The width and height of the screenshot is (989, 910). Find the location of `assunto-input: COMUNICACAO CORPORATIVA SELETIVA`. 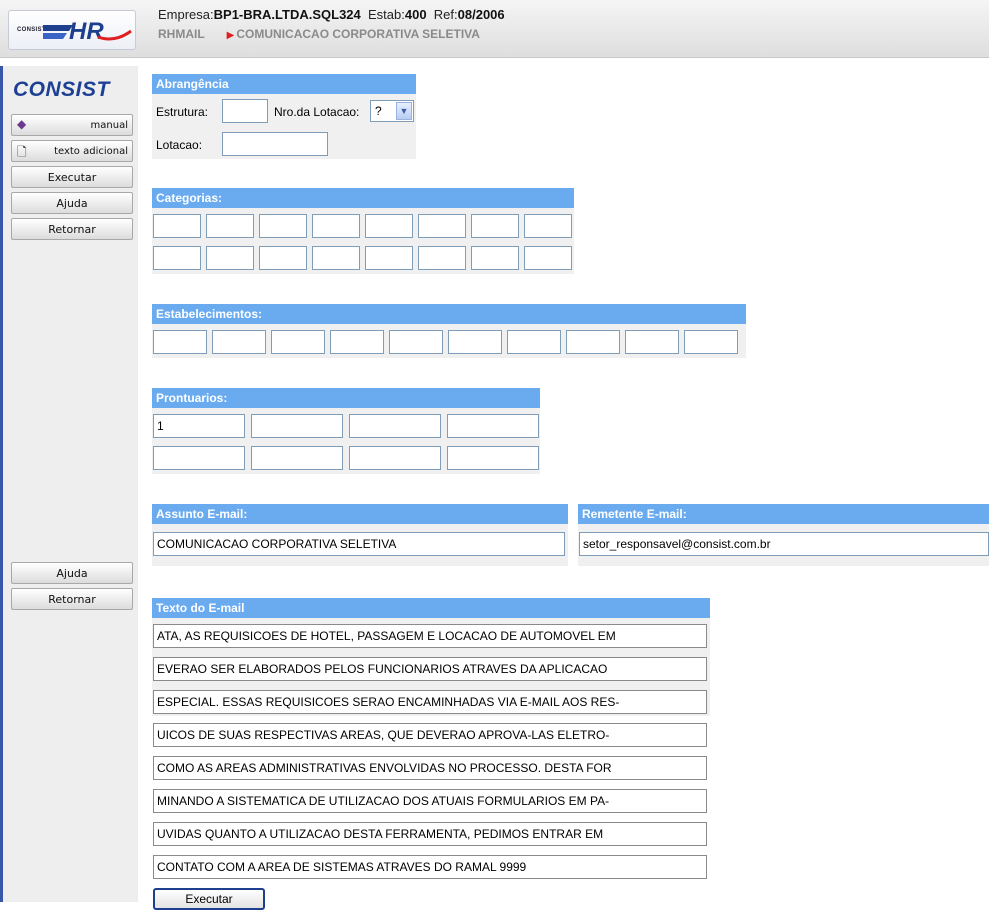

assunto-input: COMUNICACAO CORPORATIVA SELETIVA is located at coordinates (359, 544).